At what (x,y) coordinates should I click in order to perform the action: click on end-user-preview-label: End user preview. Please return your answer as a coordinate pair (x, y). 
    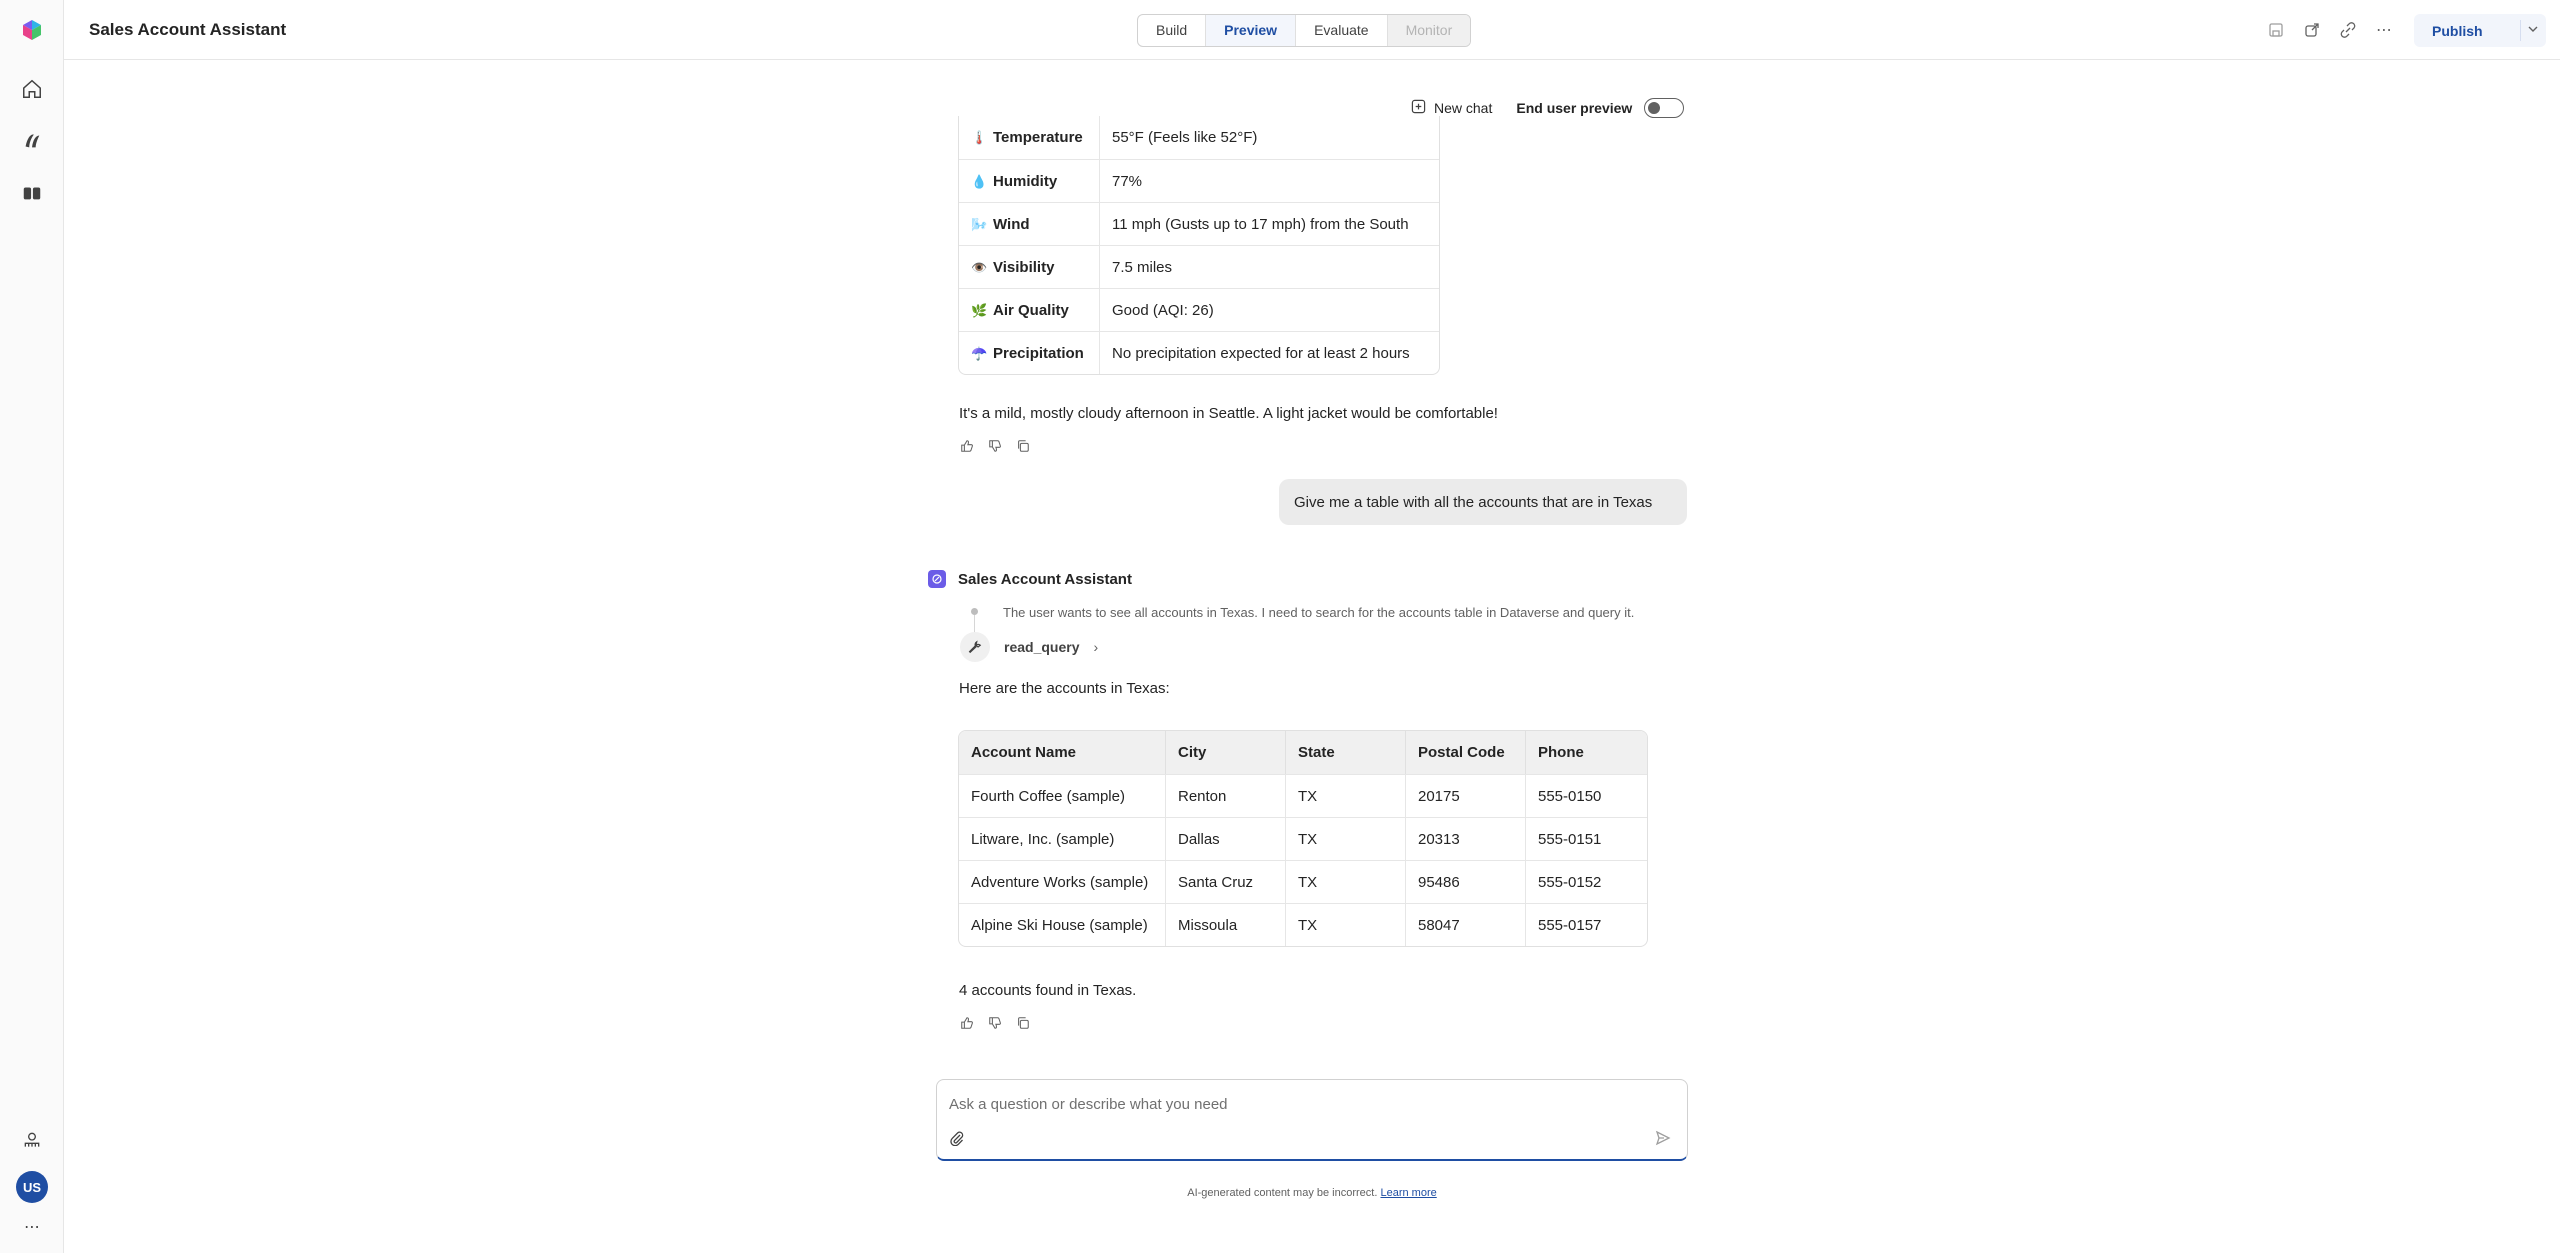
    Looking at the image, I should click on (1574, 108).